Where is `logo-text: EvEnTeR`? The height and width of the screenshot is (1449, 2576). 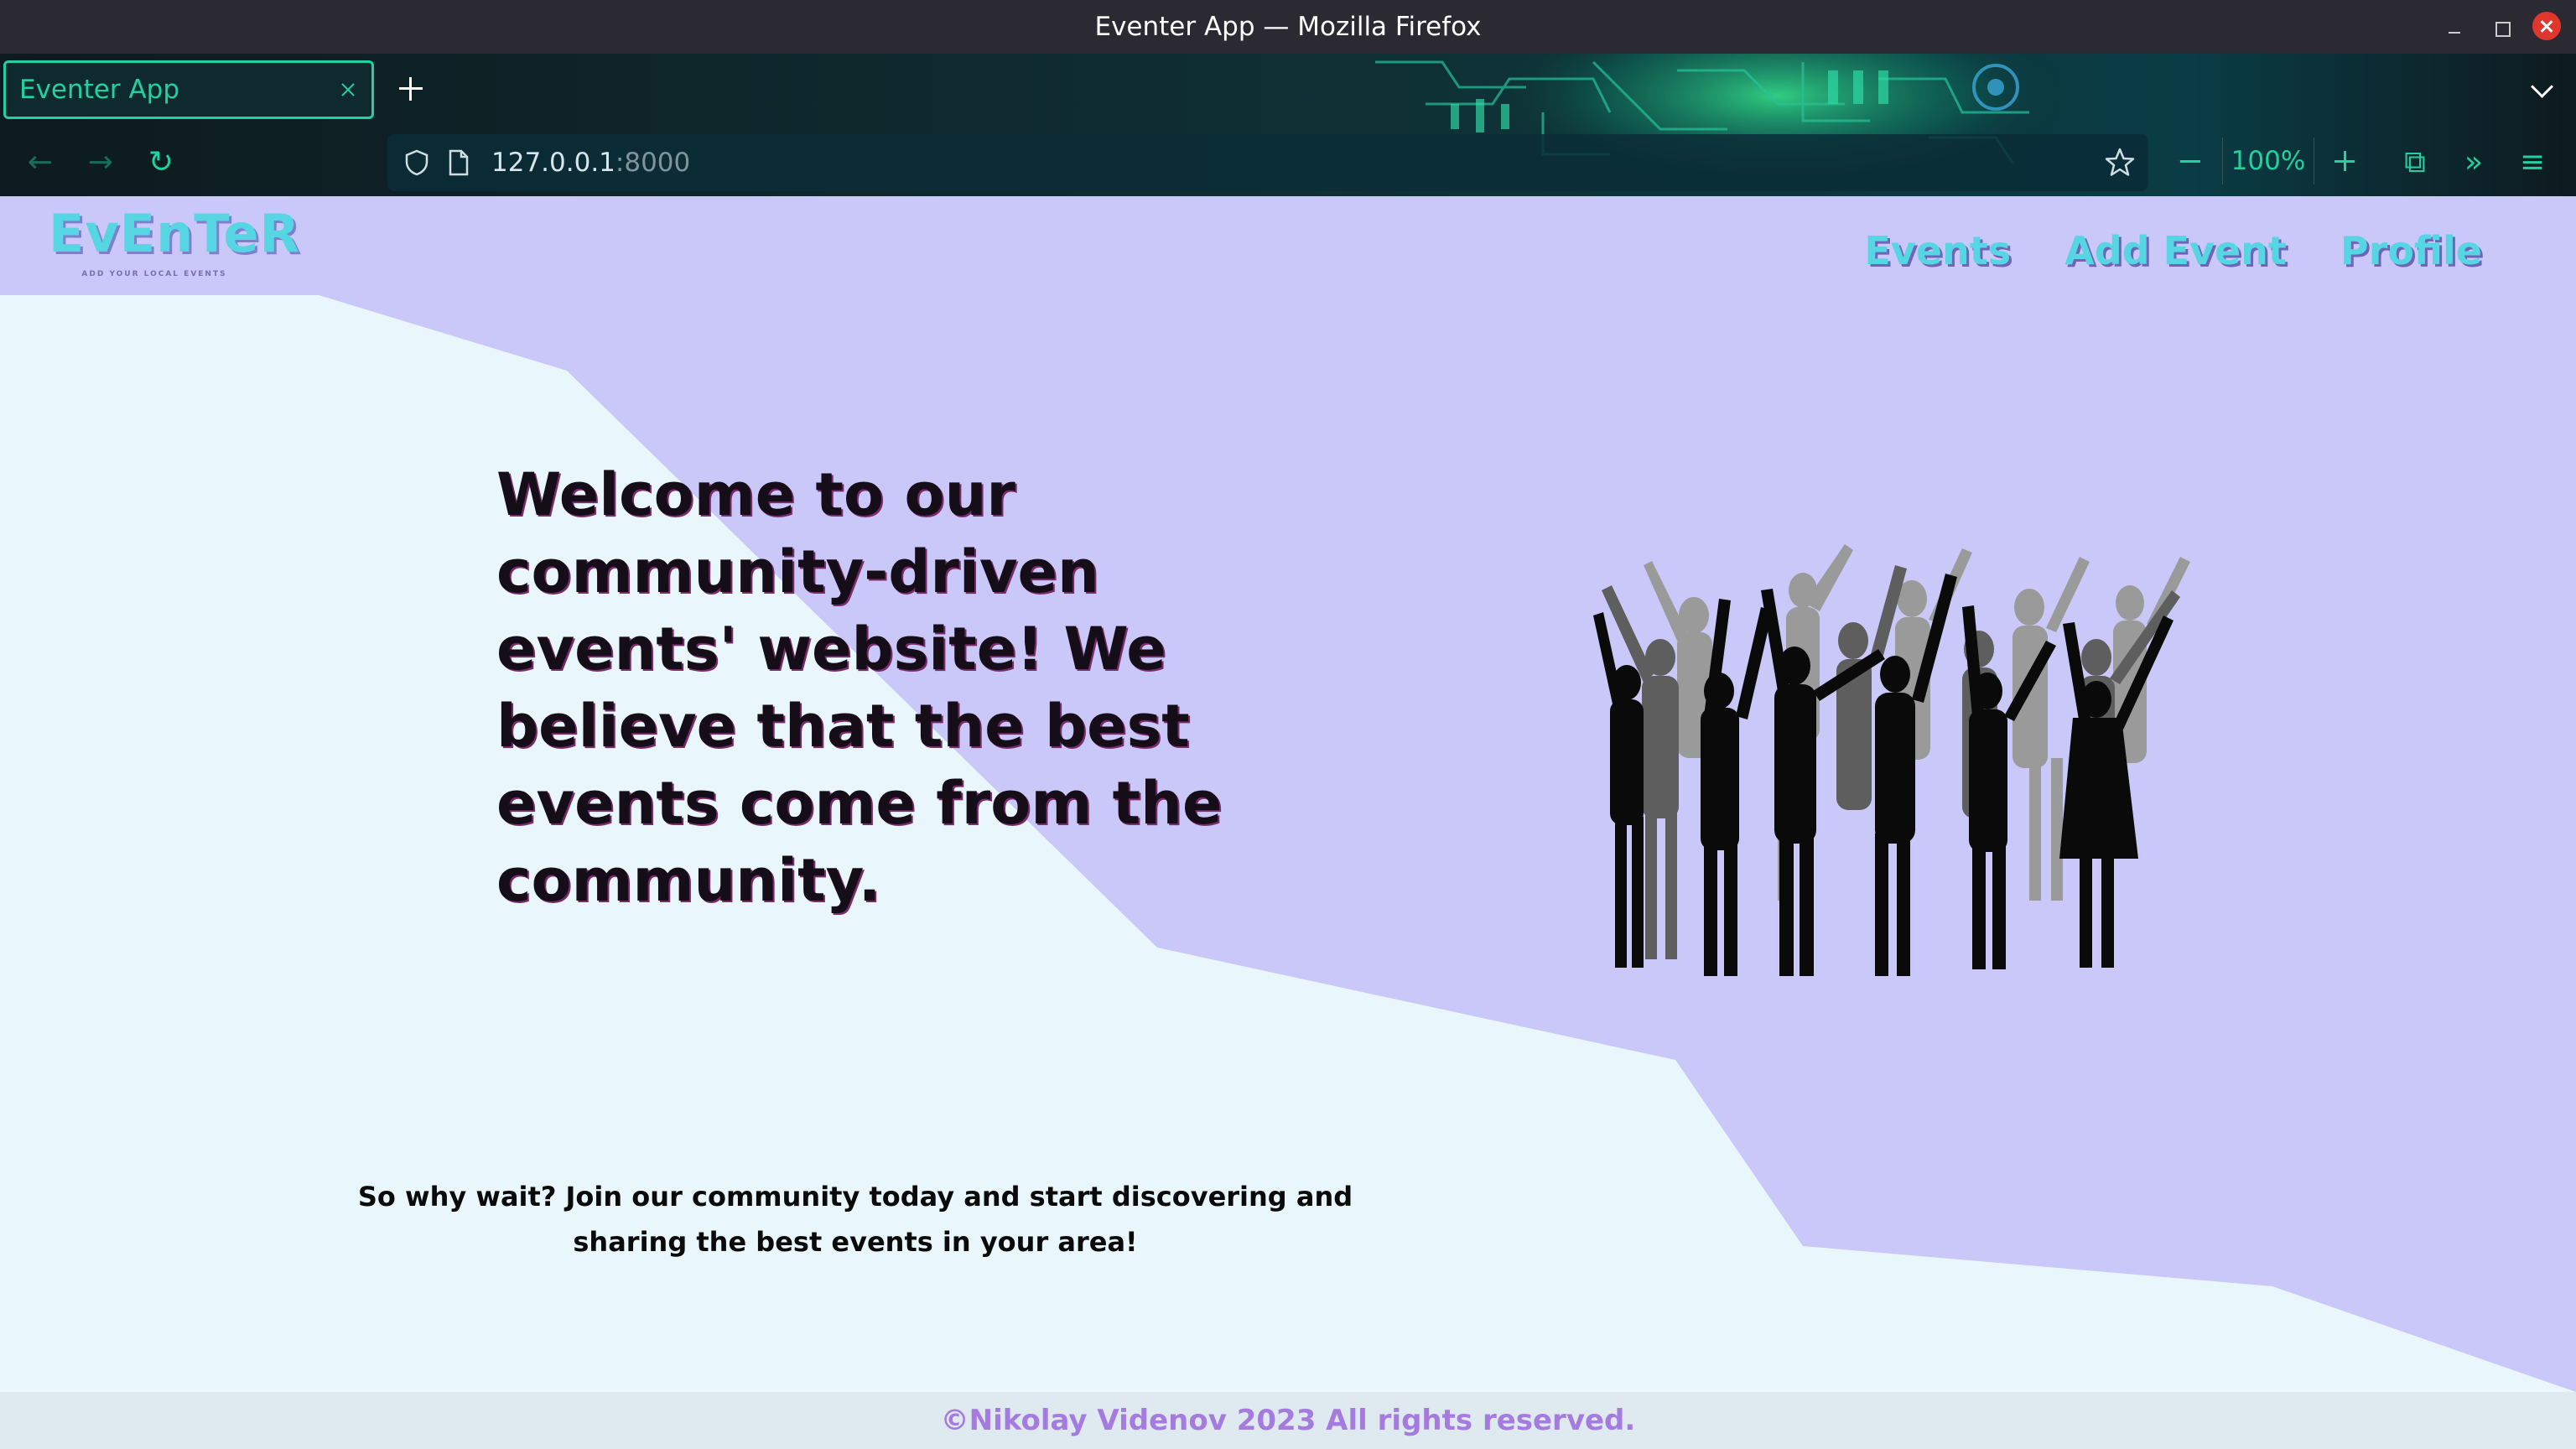
logo-text: EvEnTeR is located at coordinates (175, 233).